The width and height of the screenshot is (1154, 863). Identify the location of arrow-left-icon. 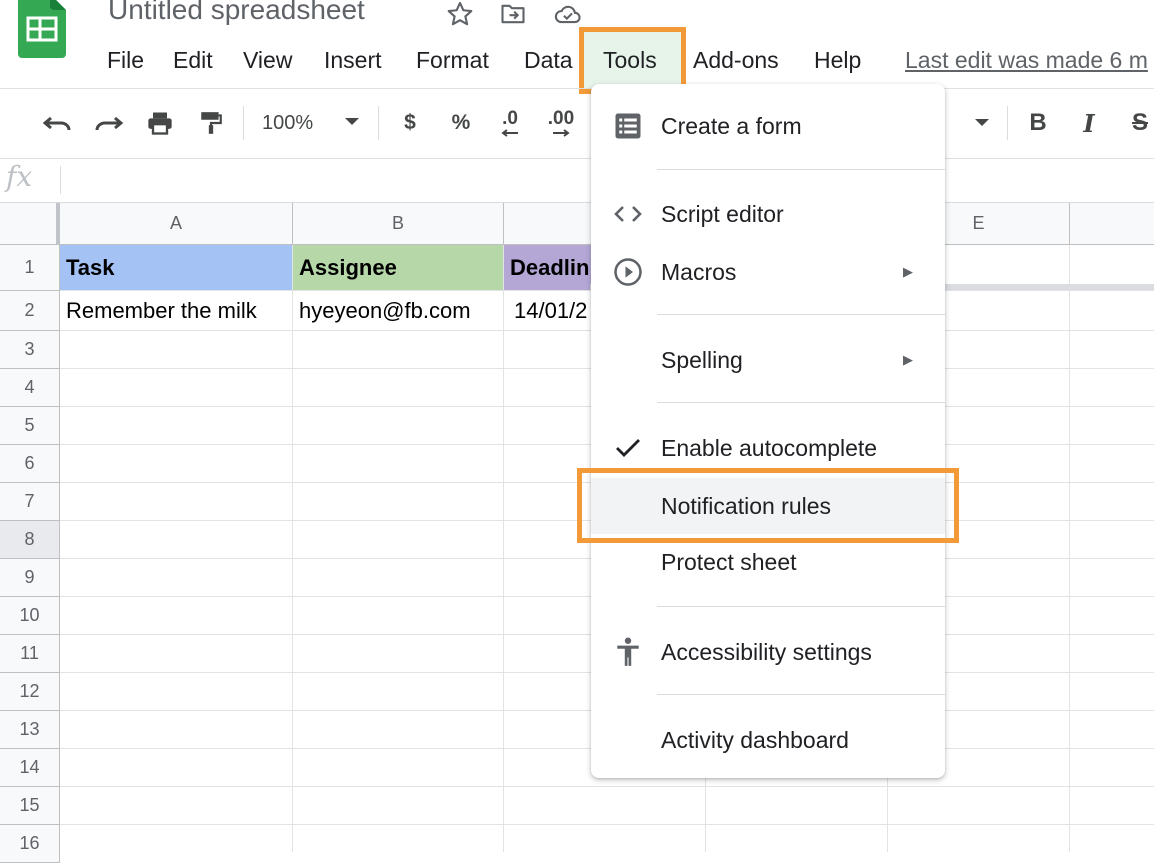
(509, 133).